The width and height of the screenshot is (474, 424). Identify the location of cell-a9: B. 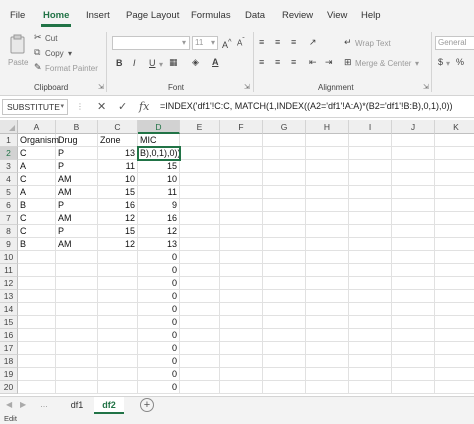
(37, 244).